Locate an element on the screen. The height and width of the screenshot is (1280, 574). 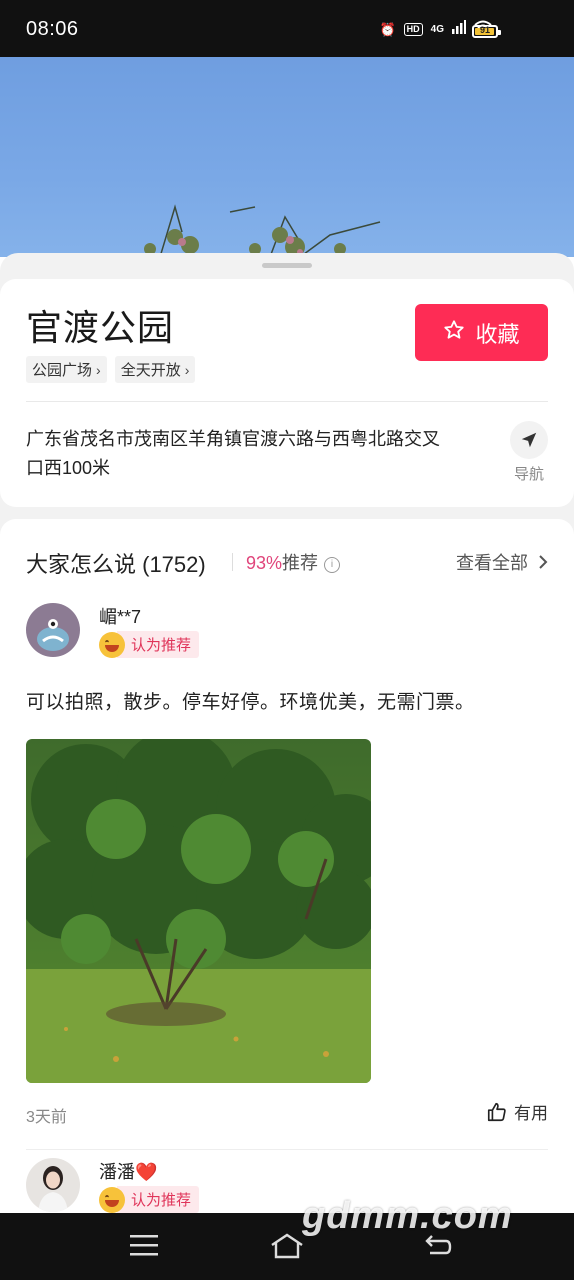
useful-label: 有用 is located at coordinates (531, 1113).